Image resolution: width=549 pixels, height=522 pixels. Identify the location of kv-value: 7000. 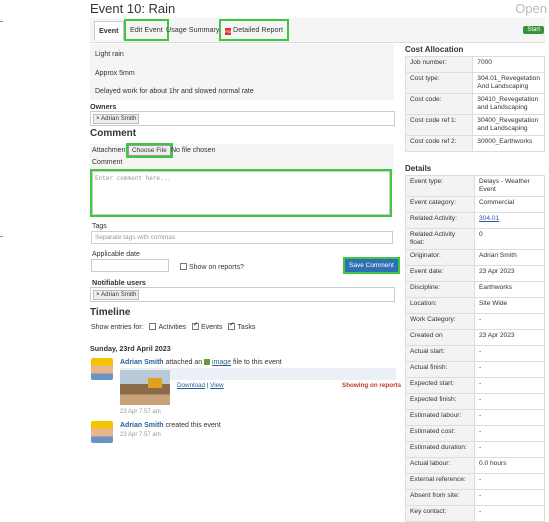
(508, 64).